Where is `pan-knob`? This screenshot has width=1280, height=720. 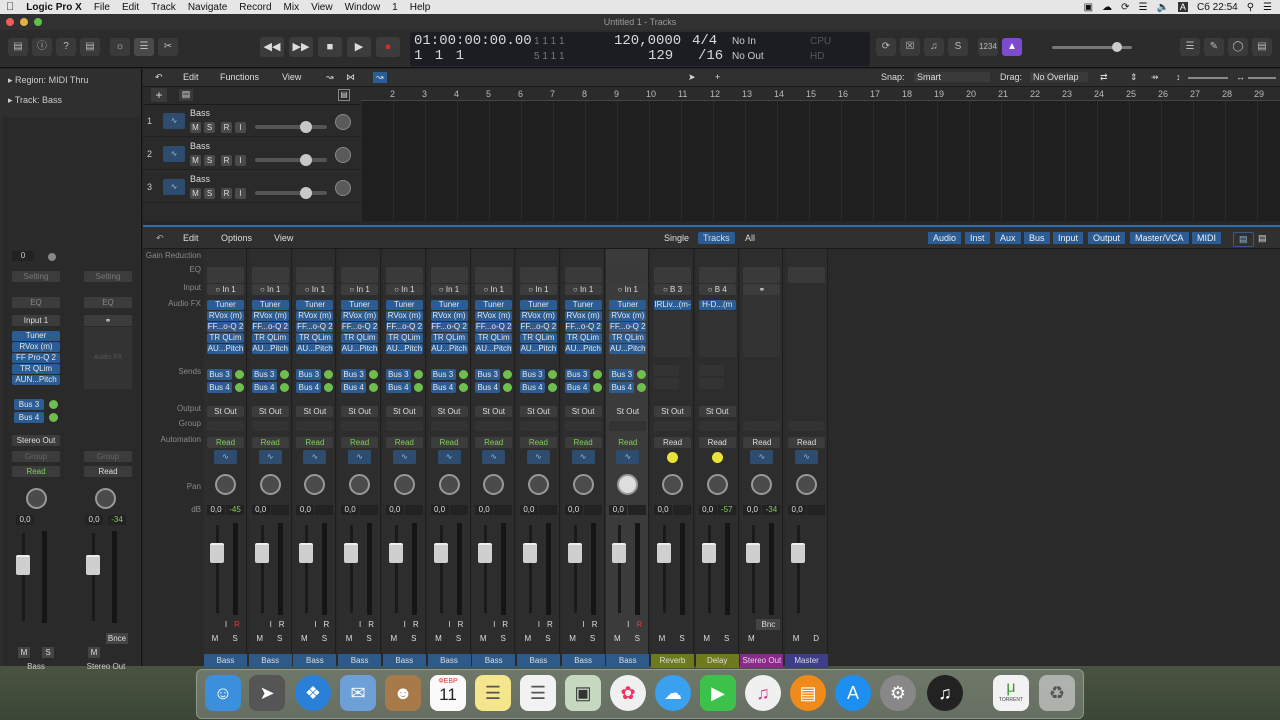 pan-knob is located at coordinates (807, 484).